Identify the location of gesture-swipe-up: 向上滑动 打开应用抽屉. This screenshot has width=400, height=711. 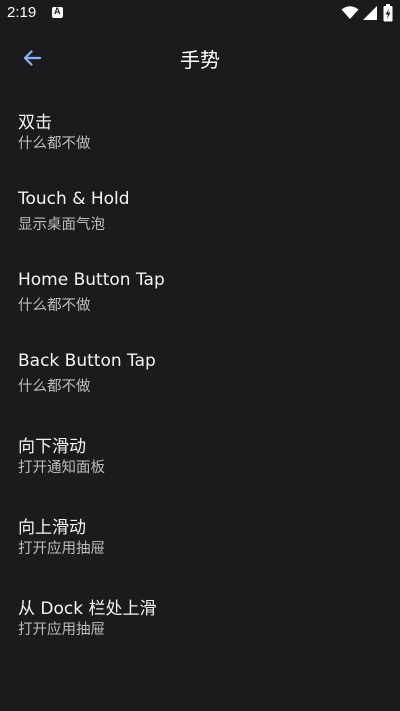
(200, 533).